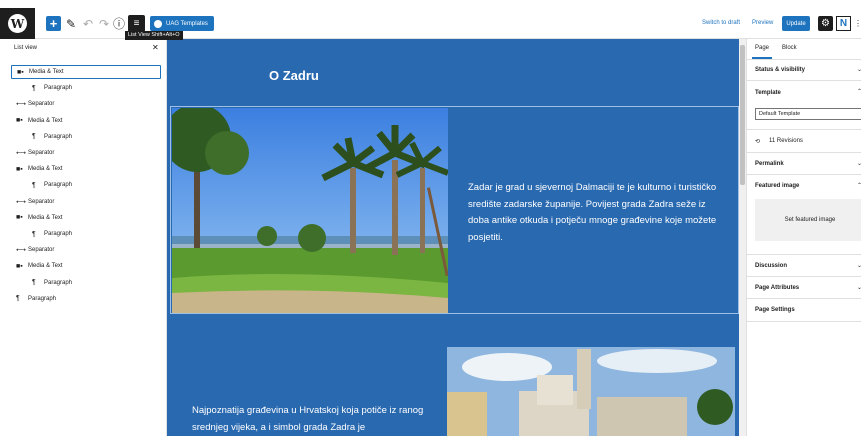  What do you see at coordinates (857, 23) in the screenshot?
I see `more-options-icon: ⋮` at bounding box center [857, 23].